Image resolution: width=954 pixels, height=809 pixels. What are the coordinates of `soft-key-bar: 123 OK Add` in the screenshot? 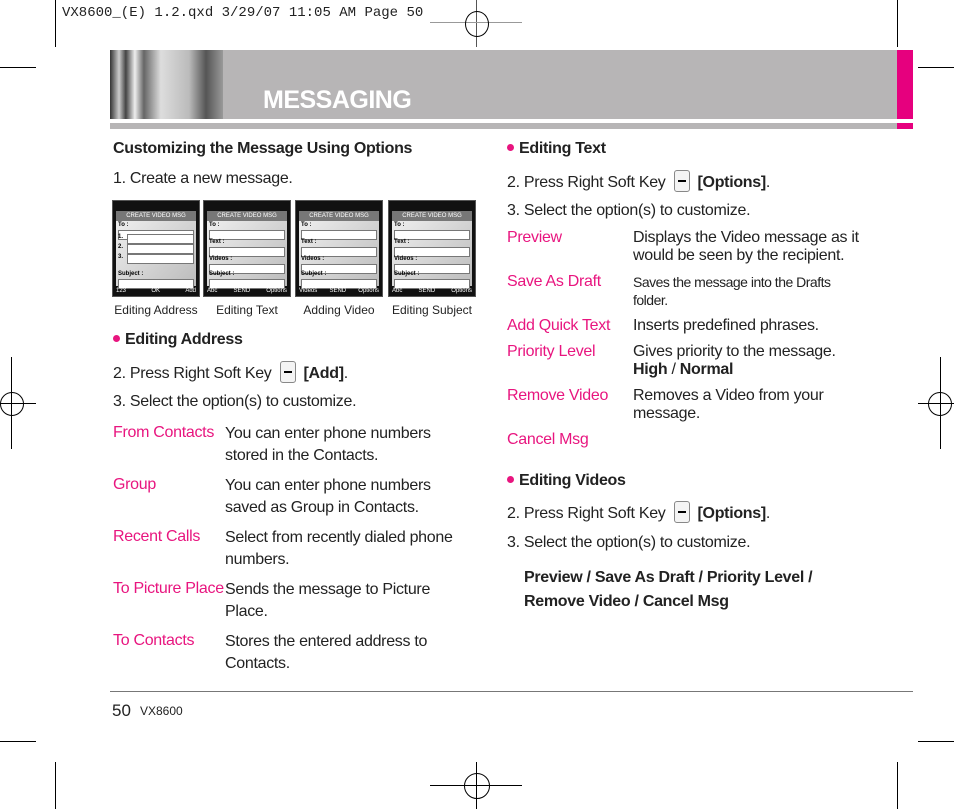 It's located at (156, 291).